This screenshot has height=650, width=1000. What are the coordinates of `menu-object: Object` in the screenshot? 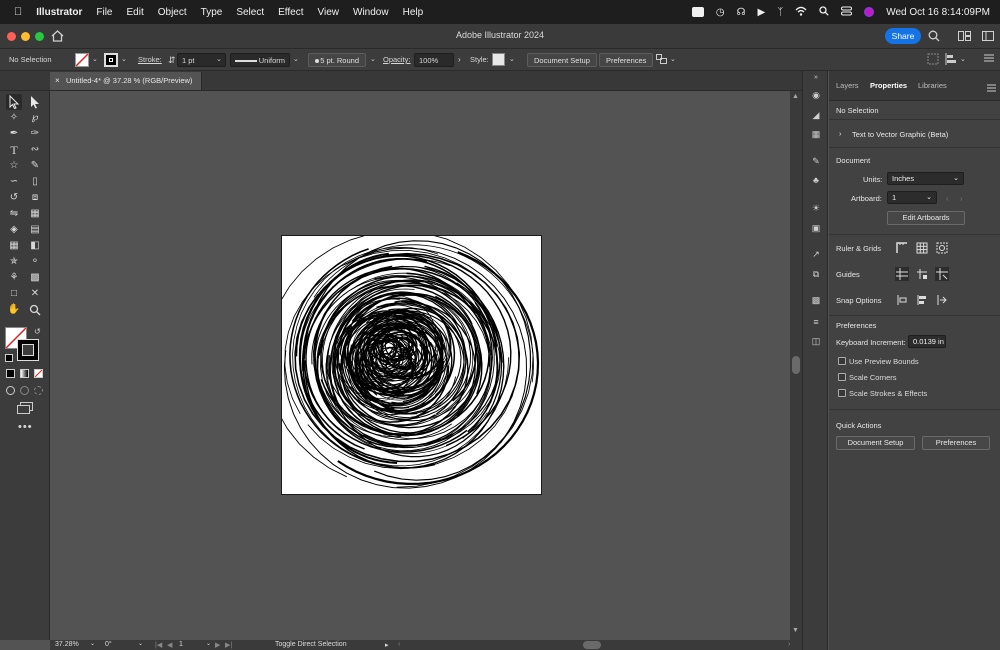 It's located at (172, 12).